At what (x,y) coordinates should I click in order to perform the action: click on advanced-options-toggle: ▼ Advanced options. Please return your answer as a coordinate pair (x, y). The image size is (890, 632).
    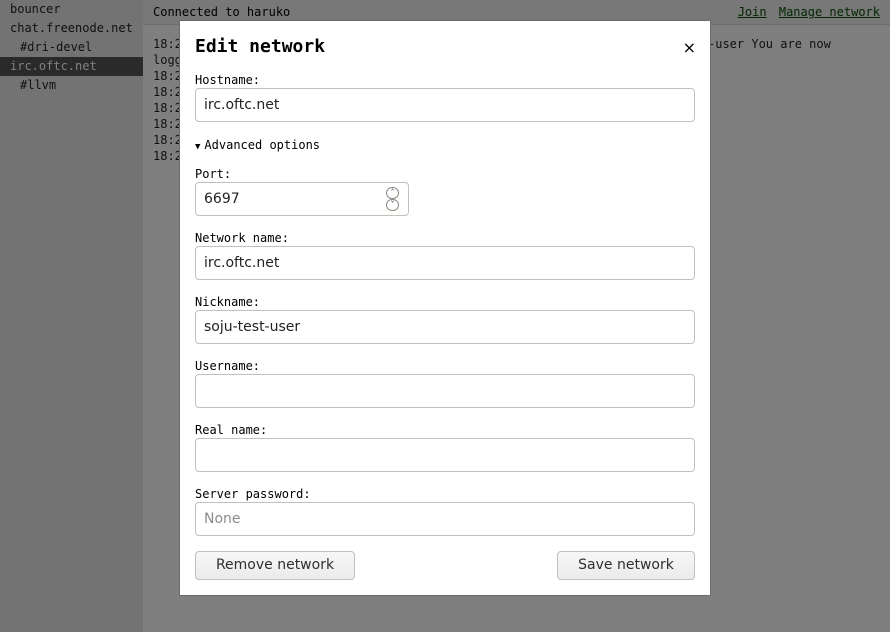
    Looking at the image, I should click on (257, 145).